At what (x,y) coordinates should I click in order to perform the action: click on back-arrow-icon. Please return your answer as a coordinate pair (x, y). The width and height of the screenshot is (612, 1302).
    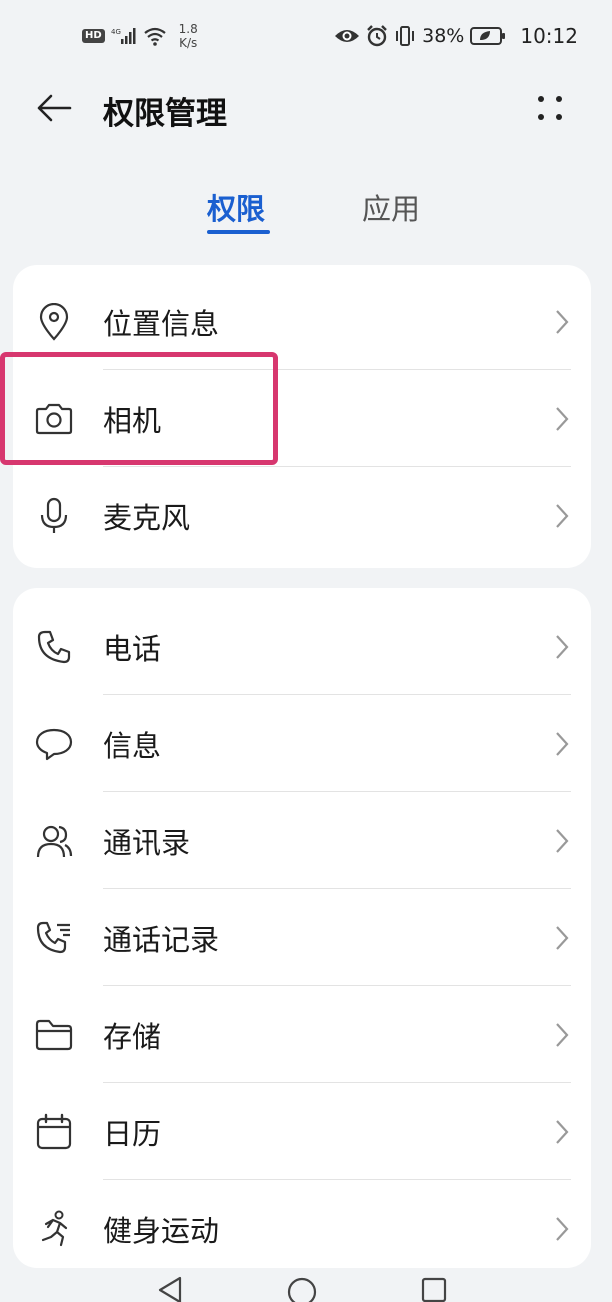
    Looking at the image, I should click on (54, 108).